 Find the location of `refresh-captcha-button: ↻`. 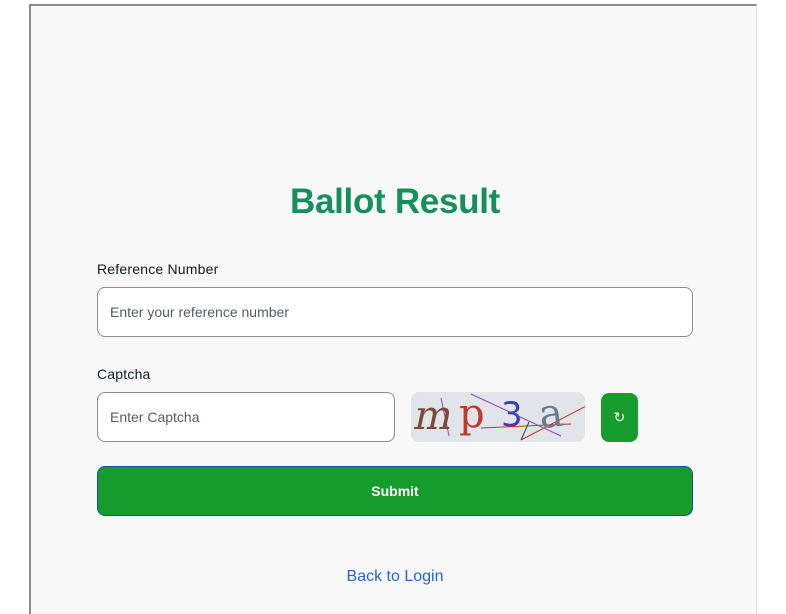

refresh-captcha-button: ↻ is located at coordinates (619, 417).